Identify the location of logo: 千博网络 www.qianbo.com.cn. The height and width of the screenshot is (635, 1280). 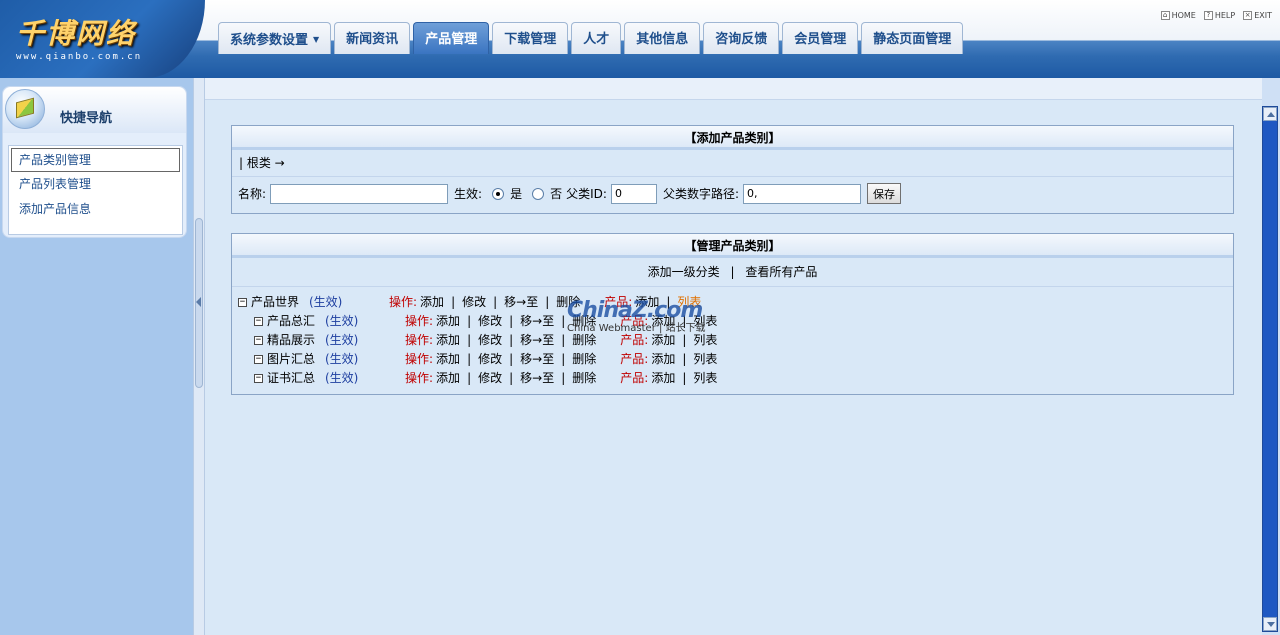
(102, 39).